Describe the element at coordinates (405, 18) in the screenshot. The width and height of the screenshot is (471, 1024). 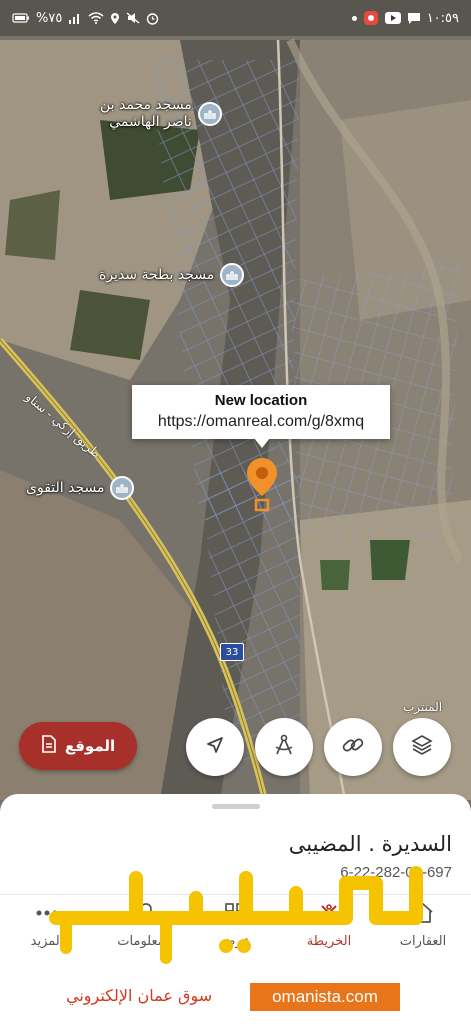
I see `status-right: ١٠:٥٩` at that location.